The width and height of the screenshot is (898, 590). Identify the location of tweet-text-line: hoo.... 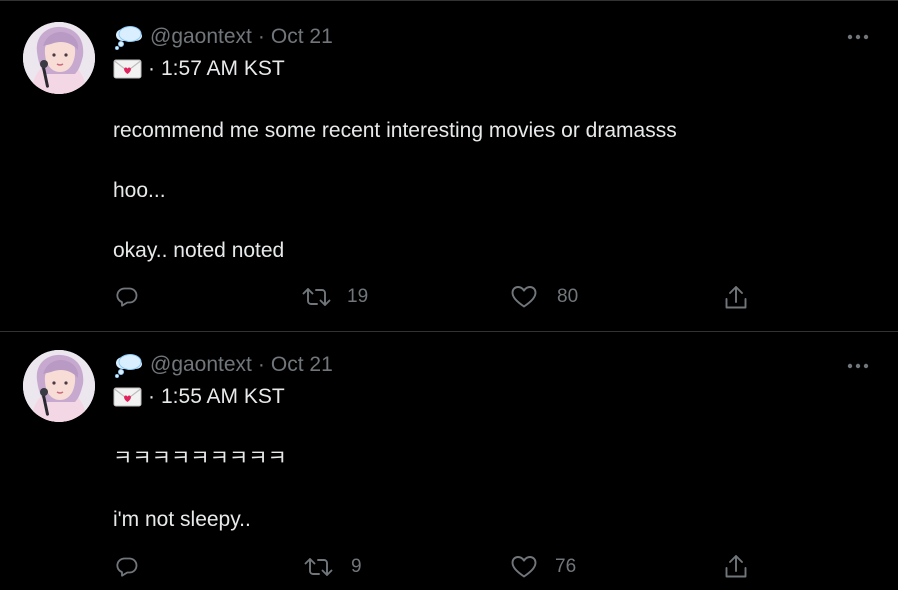
(139, 190).